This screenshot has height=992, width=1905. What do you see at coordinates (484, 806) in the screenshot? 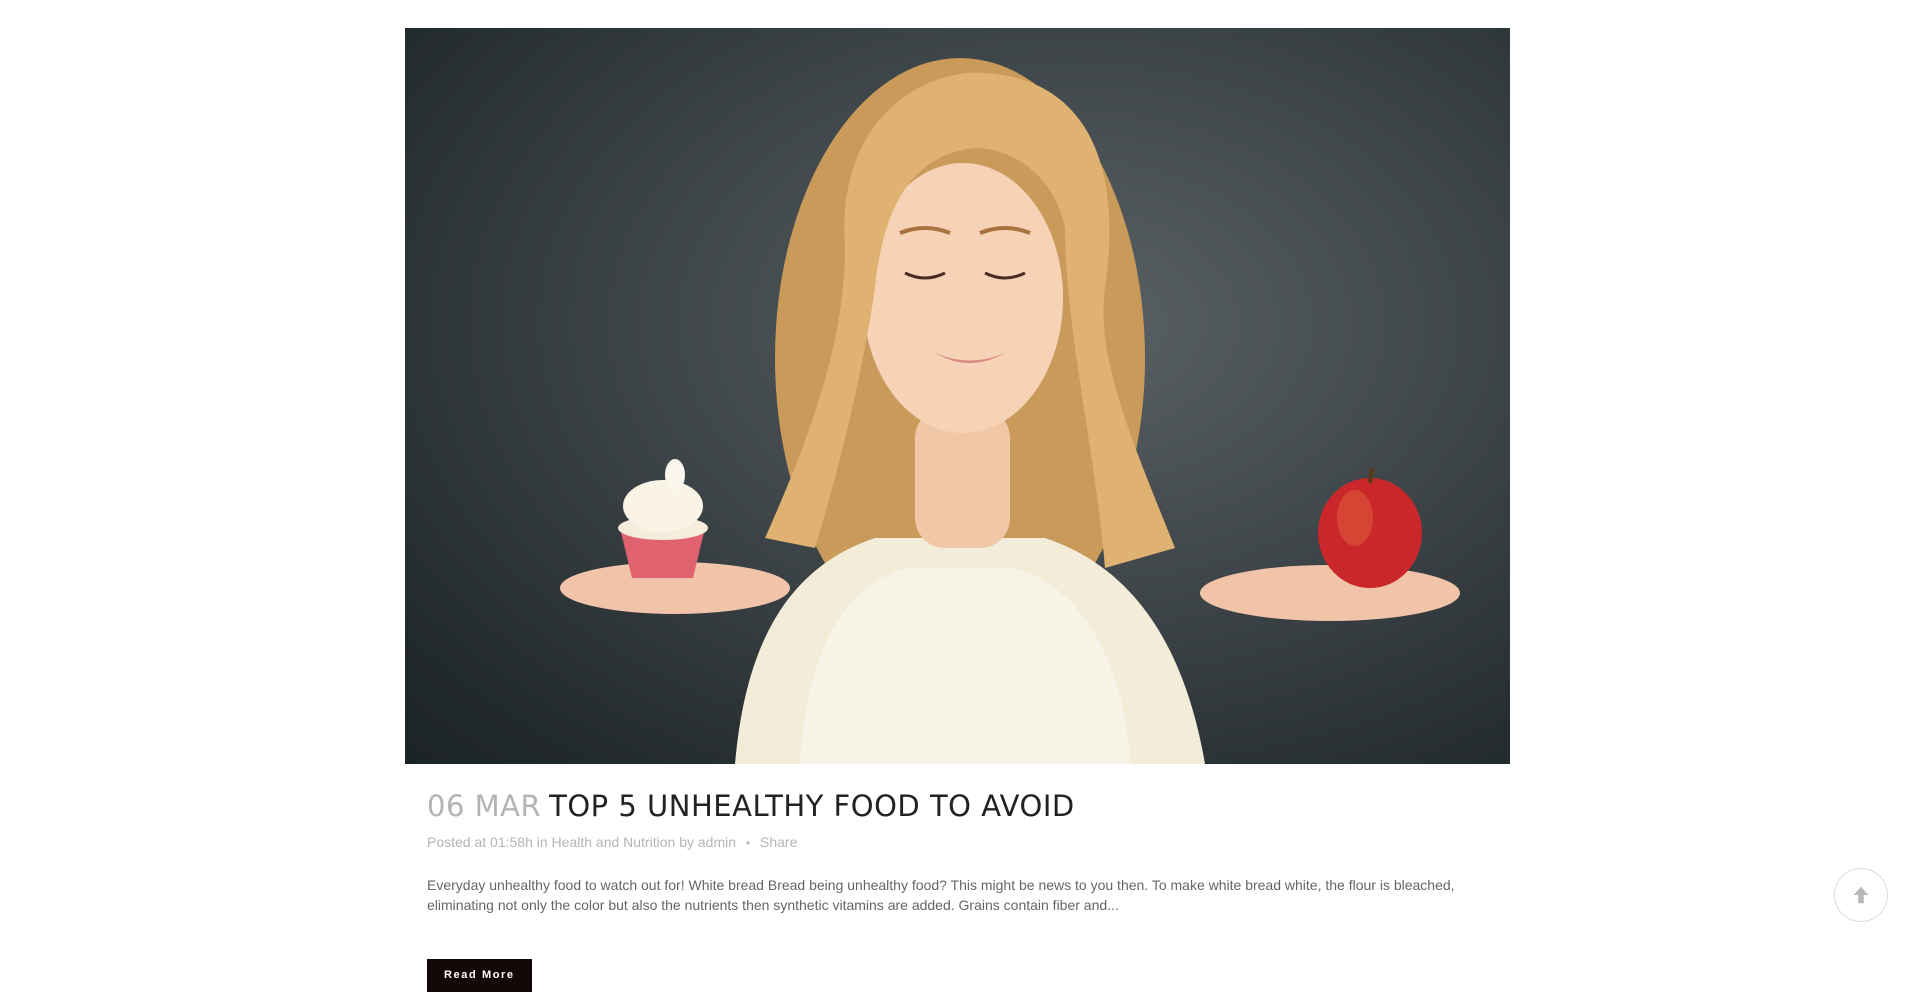
I see `post-date: 06 MAR` at bounding box center [484, 806].